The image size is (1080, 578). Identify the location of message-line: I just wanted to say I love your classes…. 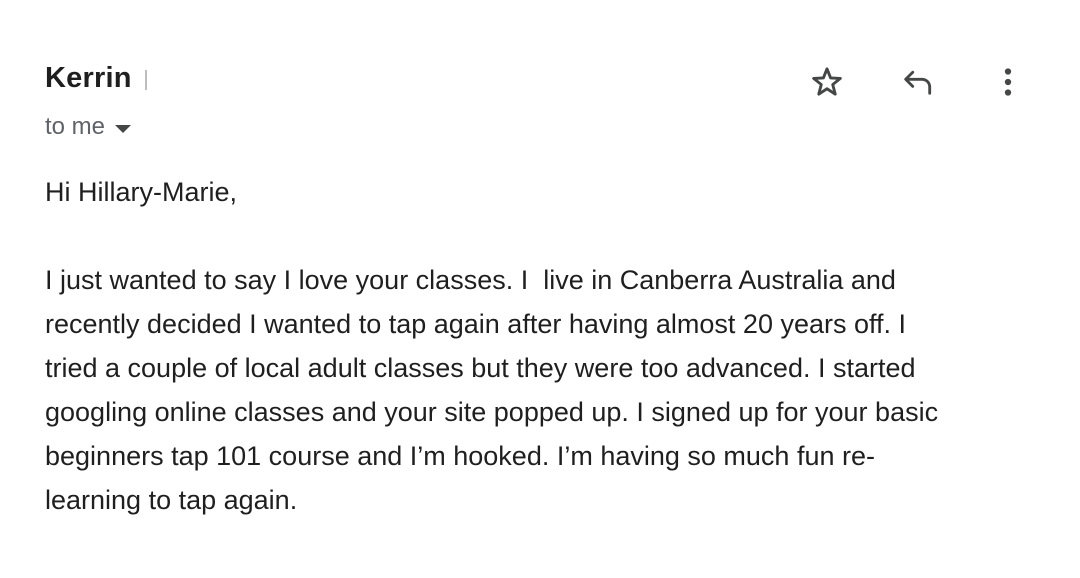
(470, 280).